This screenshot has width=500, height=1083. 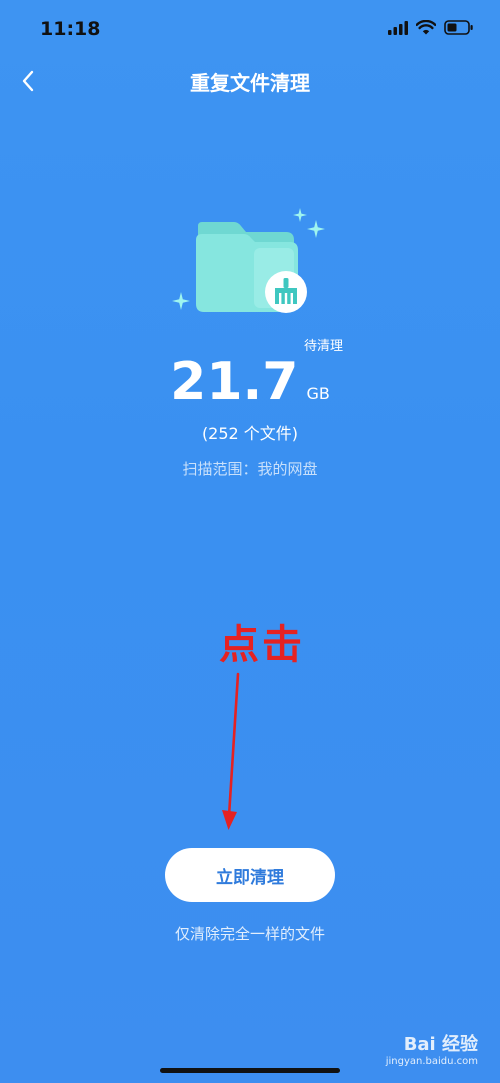 What do you see at coordinates (70, 29) in the screenshot?
I see `status-time: 11:18` at bounding box center [70, 29].